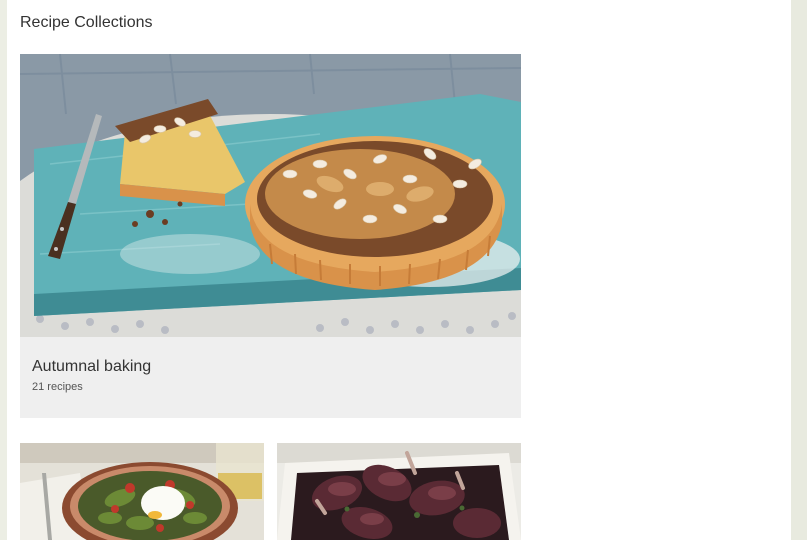  I want to click on collection-card-lamb, so click(399, 491).